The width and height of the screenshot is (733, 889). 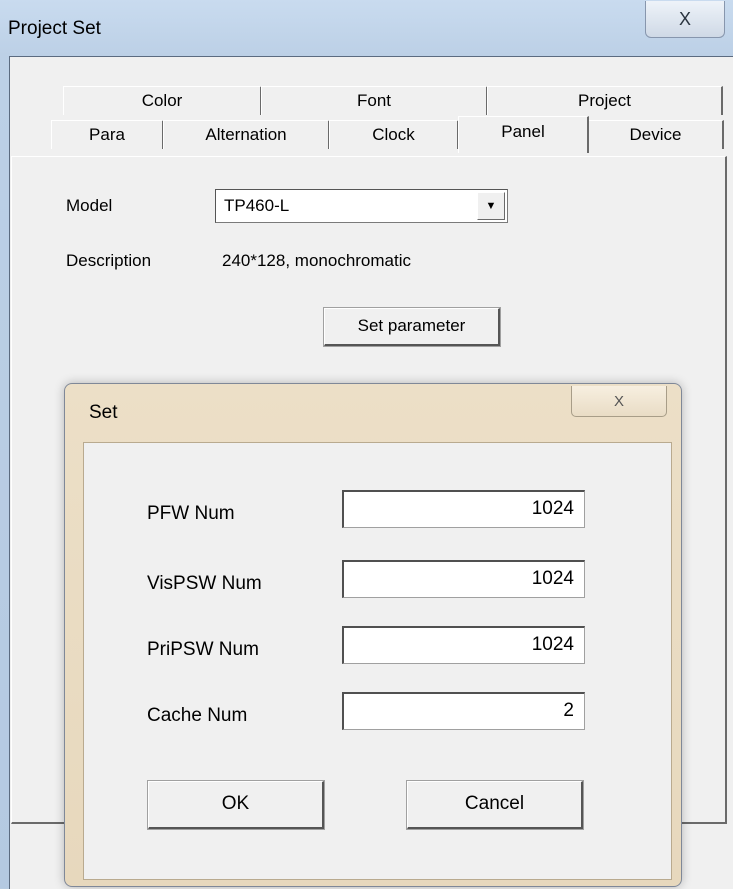 What do you see at coordinates (162, 100) in the screenshot?
I see `tab-color: Color` at bounding box center [162, 100].